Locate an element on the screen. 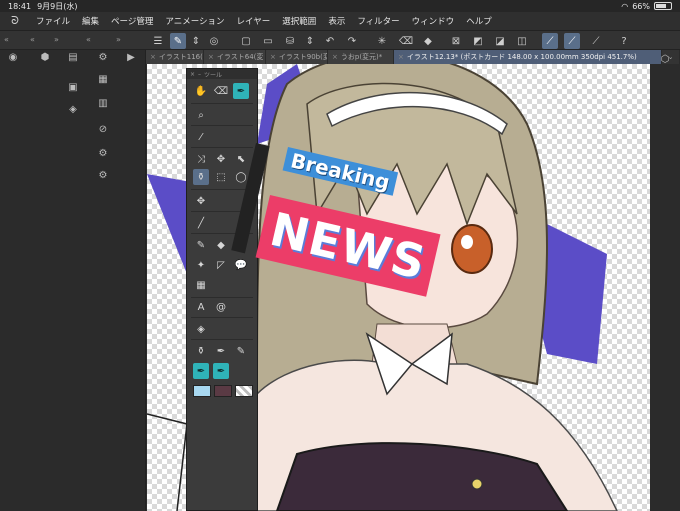 Image resolution: width=680 pixels, height=511 pixels. crop-icon: ◩ is located at coordinates (478, 41).